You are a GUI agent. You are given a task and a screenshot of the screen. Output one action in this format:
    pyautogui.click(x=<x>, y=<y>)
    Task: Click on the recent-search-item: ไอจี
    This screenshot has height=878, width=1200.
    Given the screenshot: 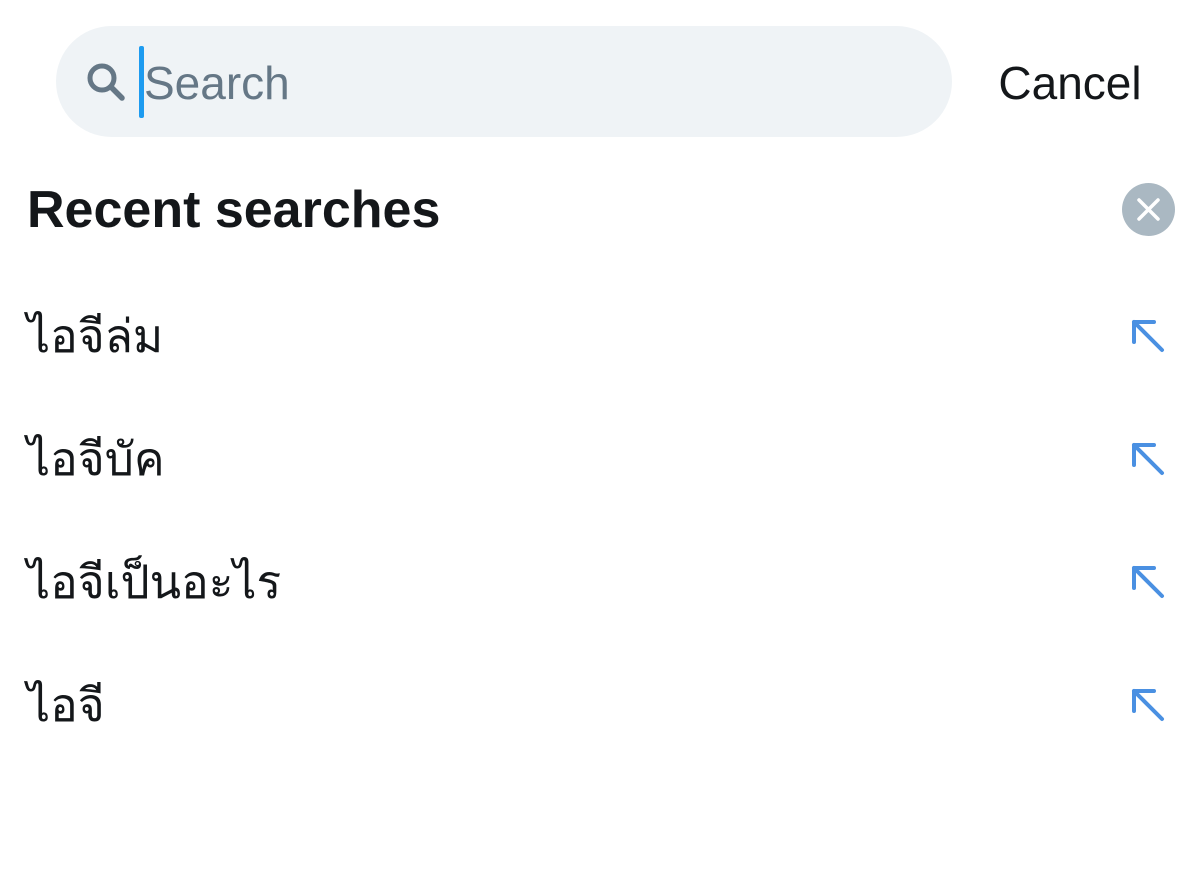 What is the action you would take?
    pyautogui.click(x=600, y=702)
    